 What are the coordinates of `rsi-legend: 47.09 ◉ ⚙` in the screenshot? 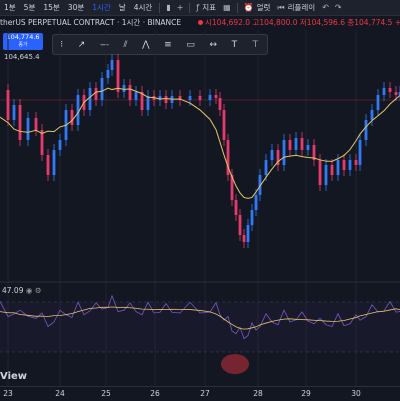 It's located at (22, 290).